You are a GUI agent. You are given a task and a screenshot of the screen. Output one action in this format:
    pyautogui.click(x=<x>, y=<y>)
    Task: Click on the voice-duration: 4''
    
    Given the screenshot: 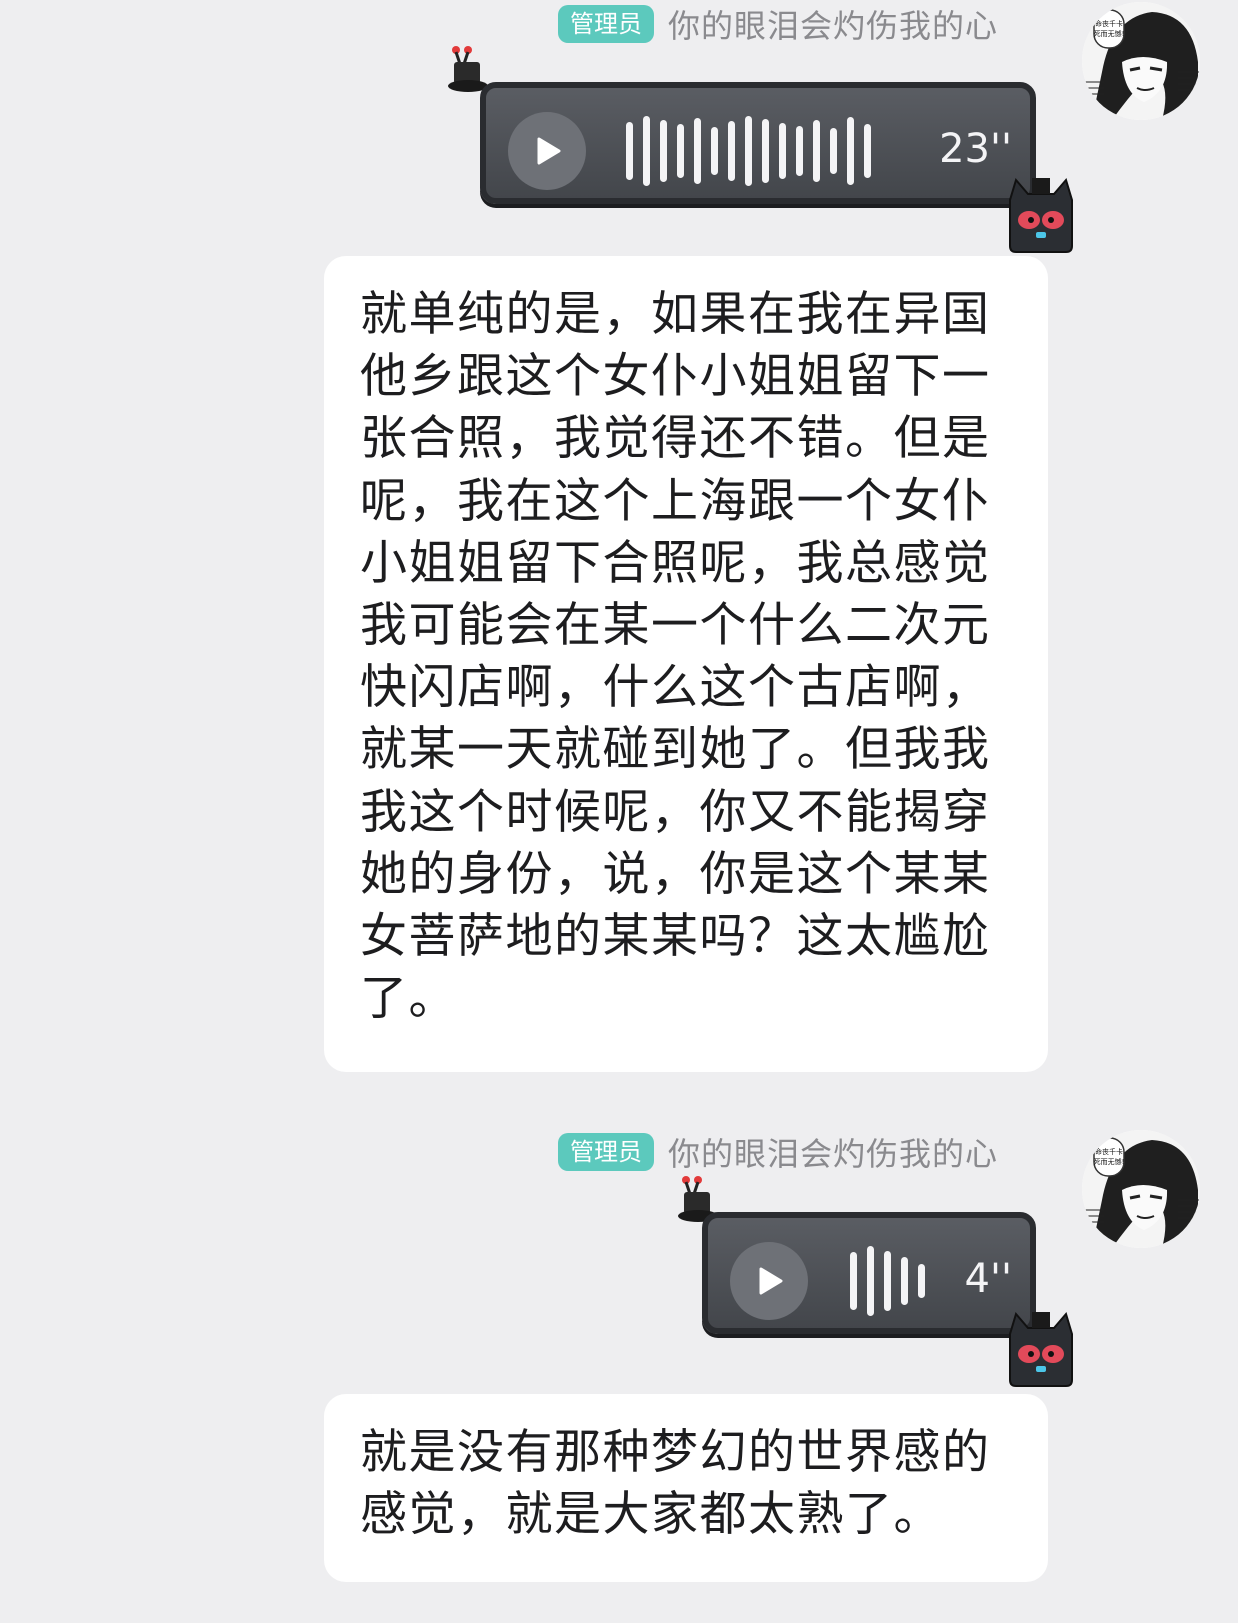 What is the action you would take?
    pyautogui.click(x=988, y=1279)
    